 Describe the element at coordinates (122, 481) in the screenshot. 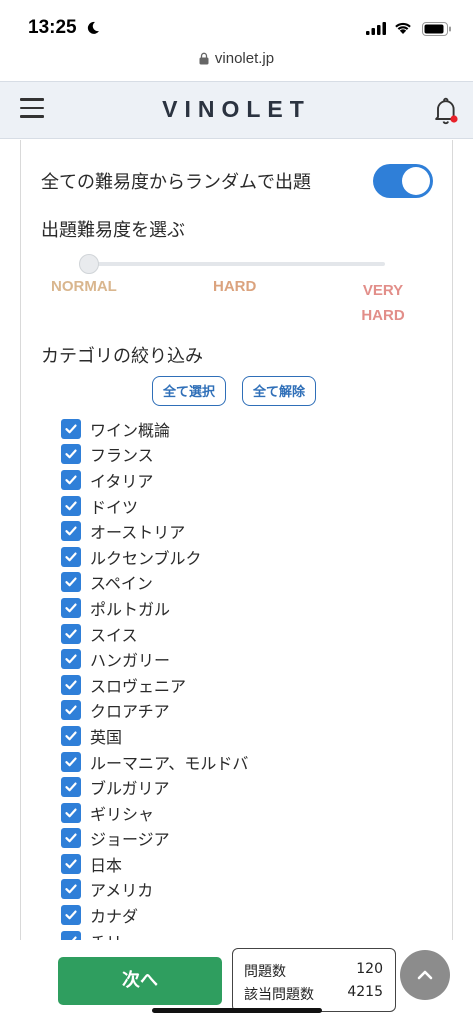

I see `category-label: イタリア` at that location.